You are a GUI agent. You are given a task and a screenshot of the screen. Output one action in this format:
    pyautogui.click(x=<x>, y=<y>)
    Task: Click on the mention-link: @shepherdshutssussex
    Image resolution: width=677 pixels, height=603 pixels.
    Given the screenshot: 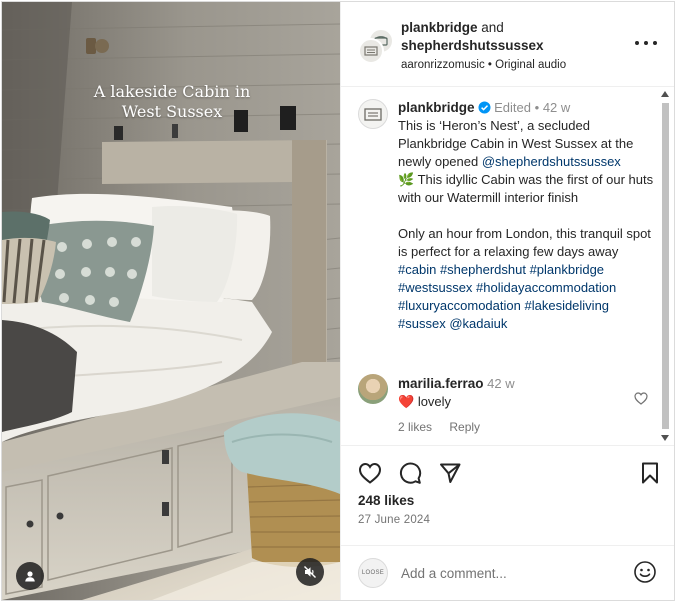 What is the action you would take?
    pyautogui.click(x=551, y=161)
    